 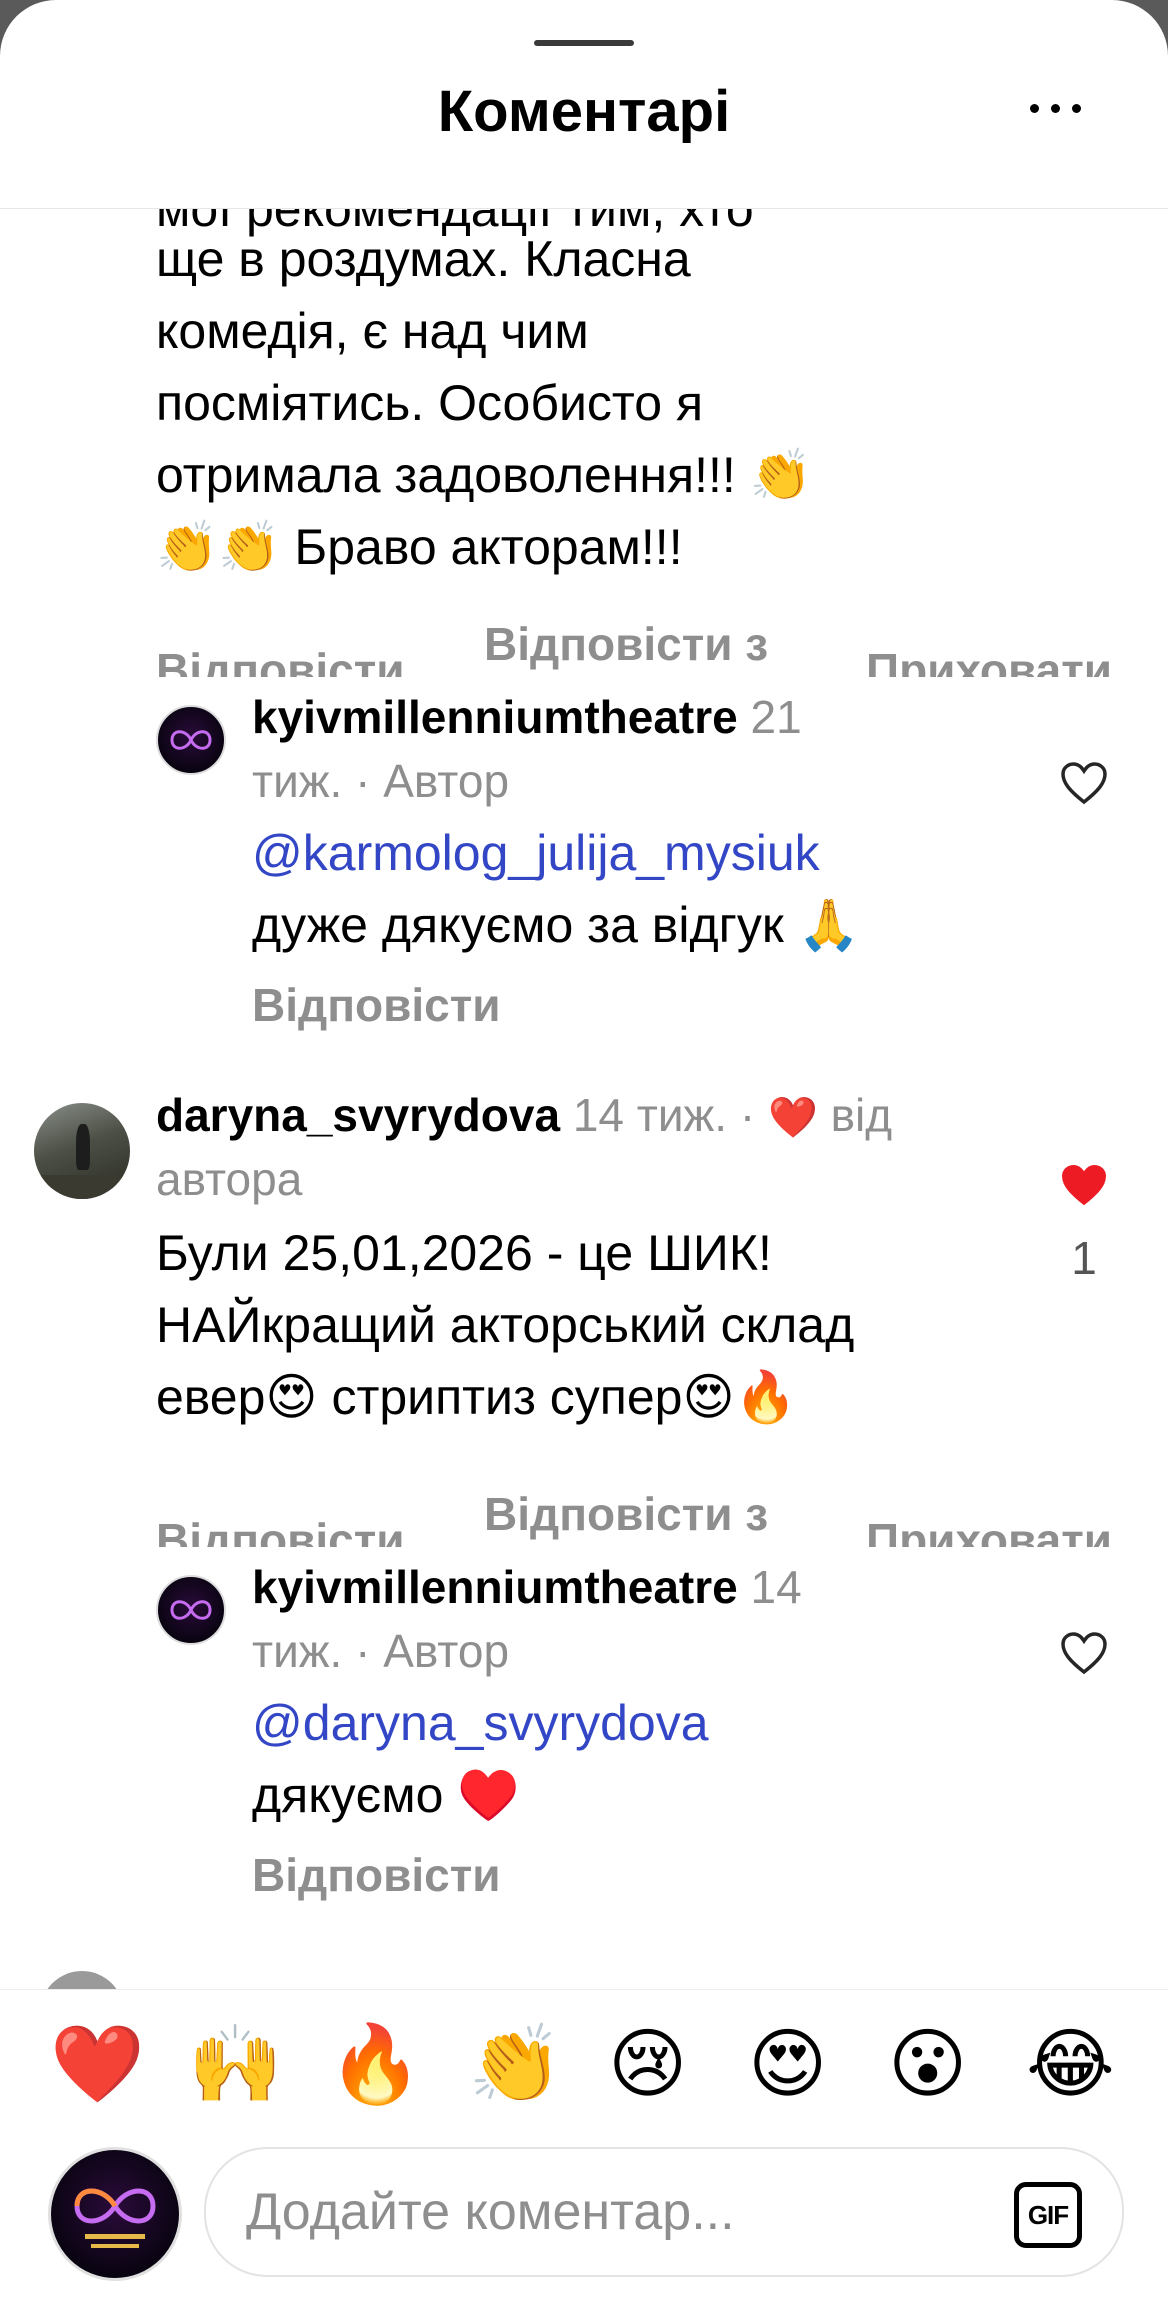 I want to click on emoji-reaction-bar: ❤️ 🙌 🔥 👏 😢 😍 😮 😂, so click(x=584, y=2064).